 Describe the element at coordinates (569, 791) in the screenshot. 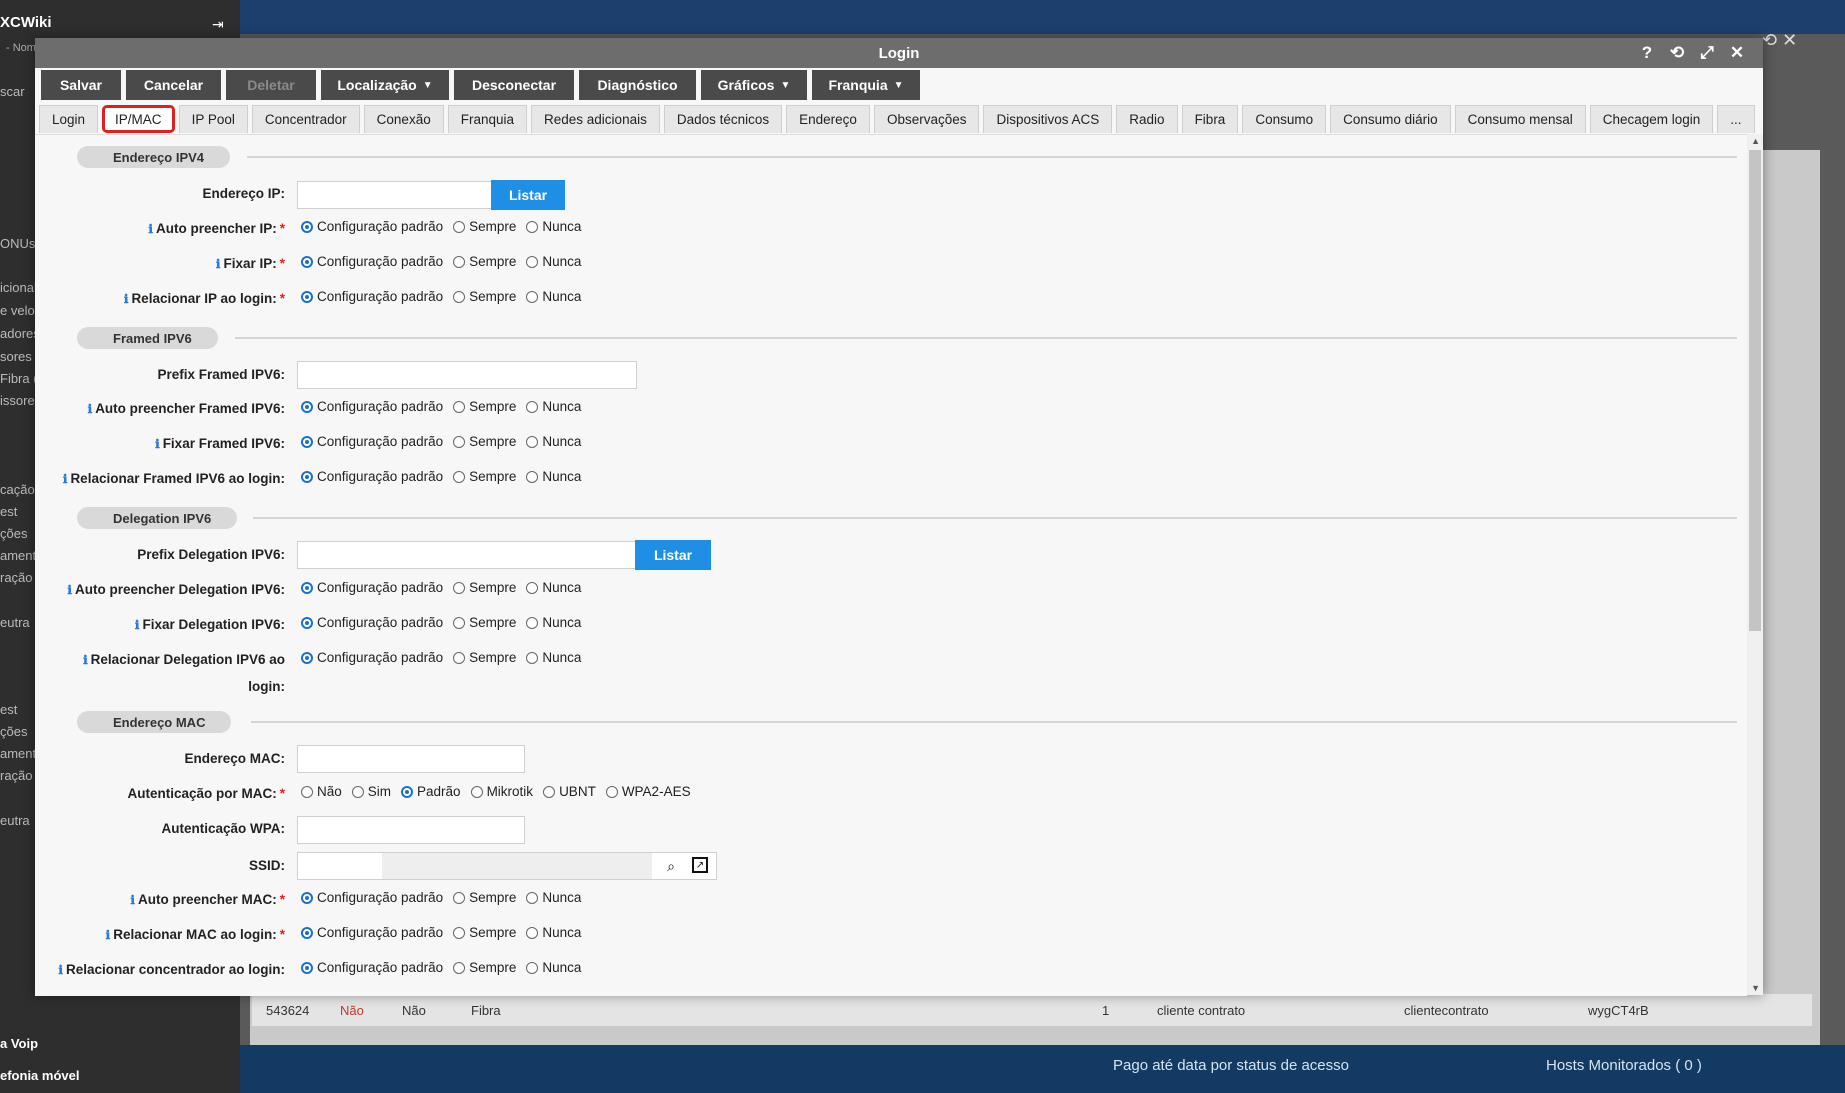

I see `radio-ubnt: UBNT` at that location.